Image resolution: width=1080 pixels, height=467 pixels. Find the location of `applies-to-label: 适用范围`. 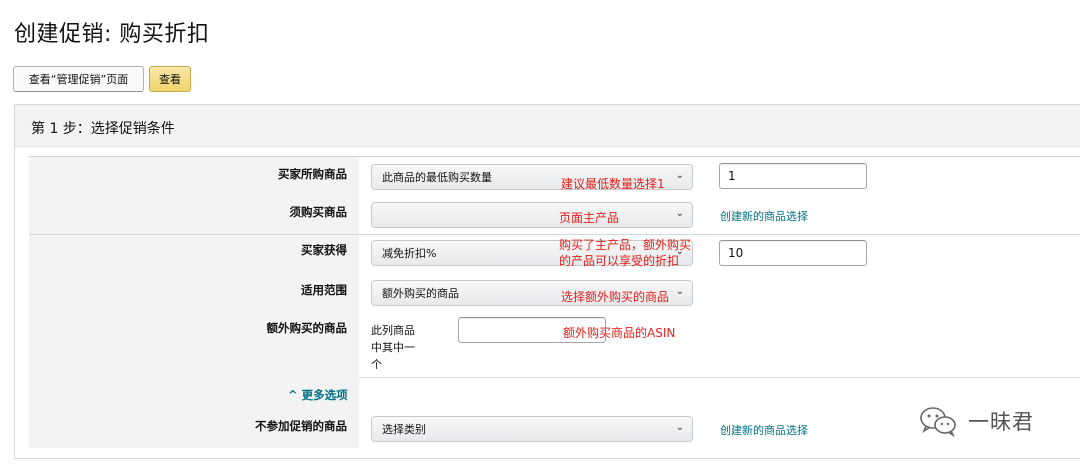

applies-to-label: 适用范围 is located at coordinates (324, 290).